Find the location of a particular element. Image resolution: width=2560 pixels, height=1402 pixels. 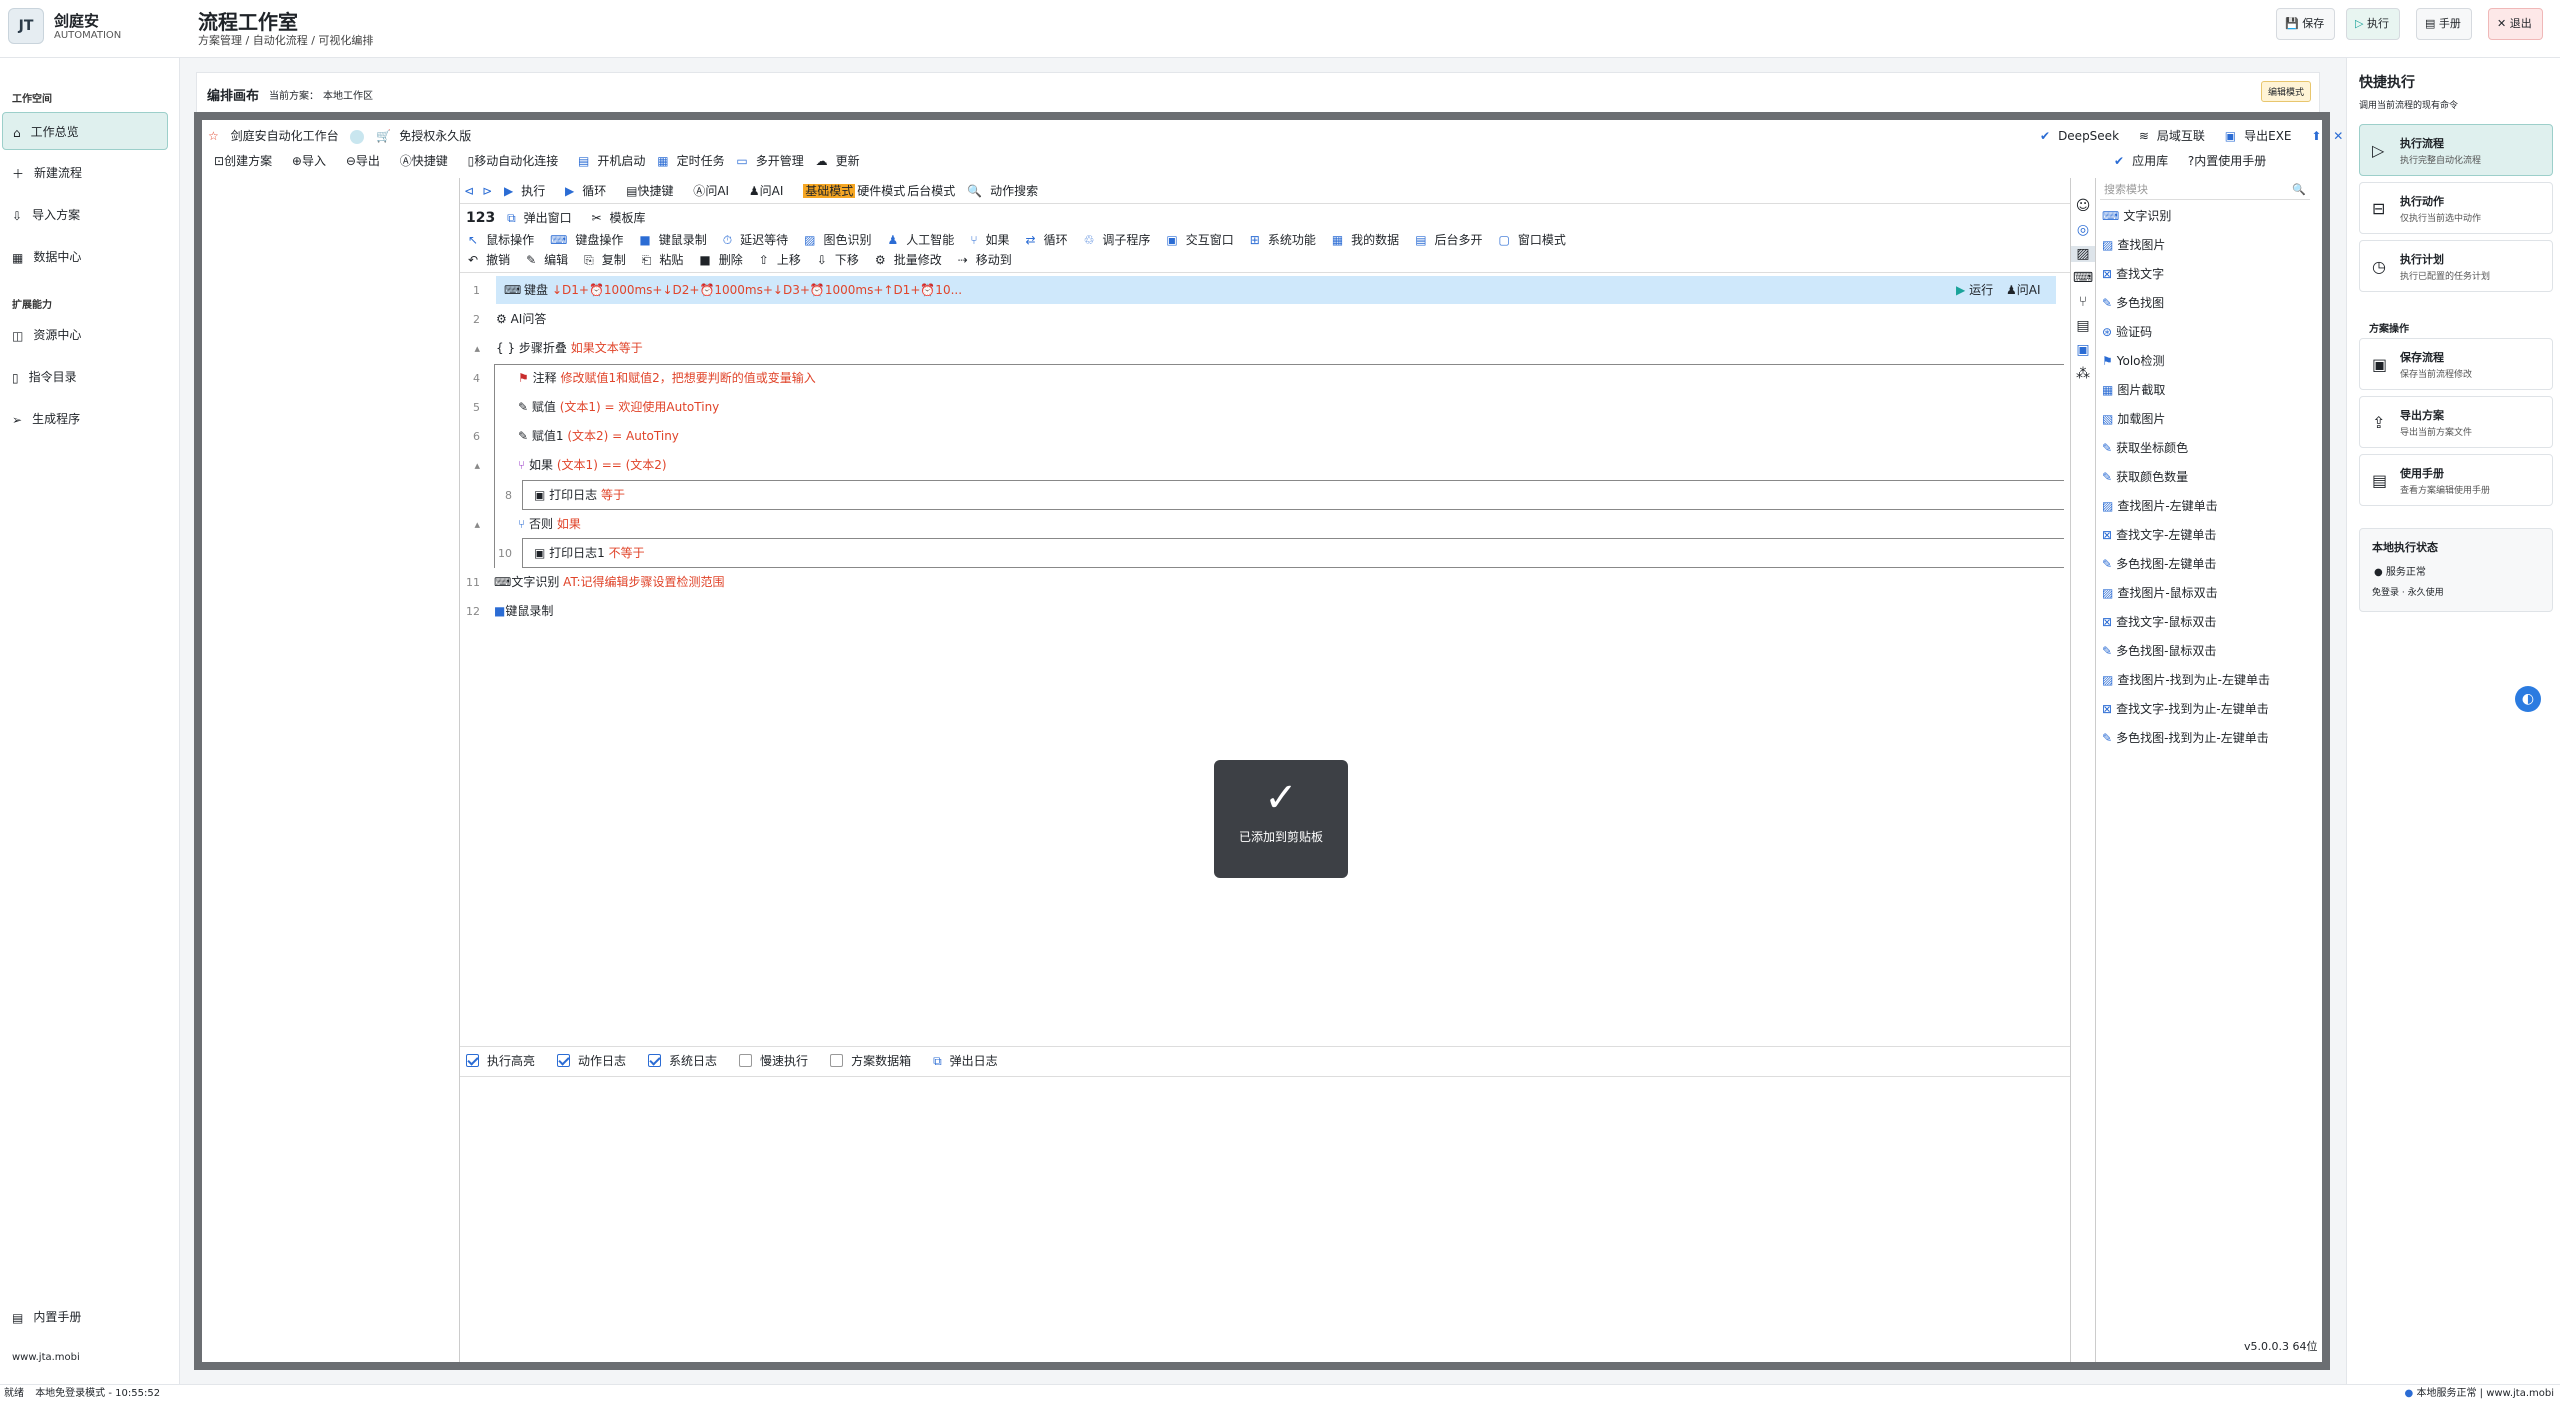

app-library-link: ✔ 应用库 is located at coordinates (2145, 161).